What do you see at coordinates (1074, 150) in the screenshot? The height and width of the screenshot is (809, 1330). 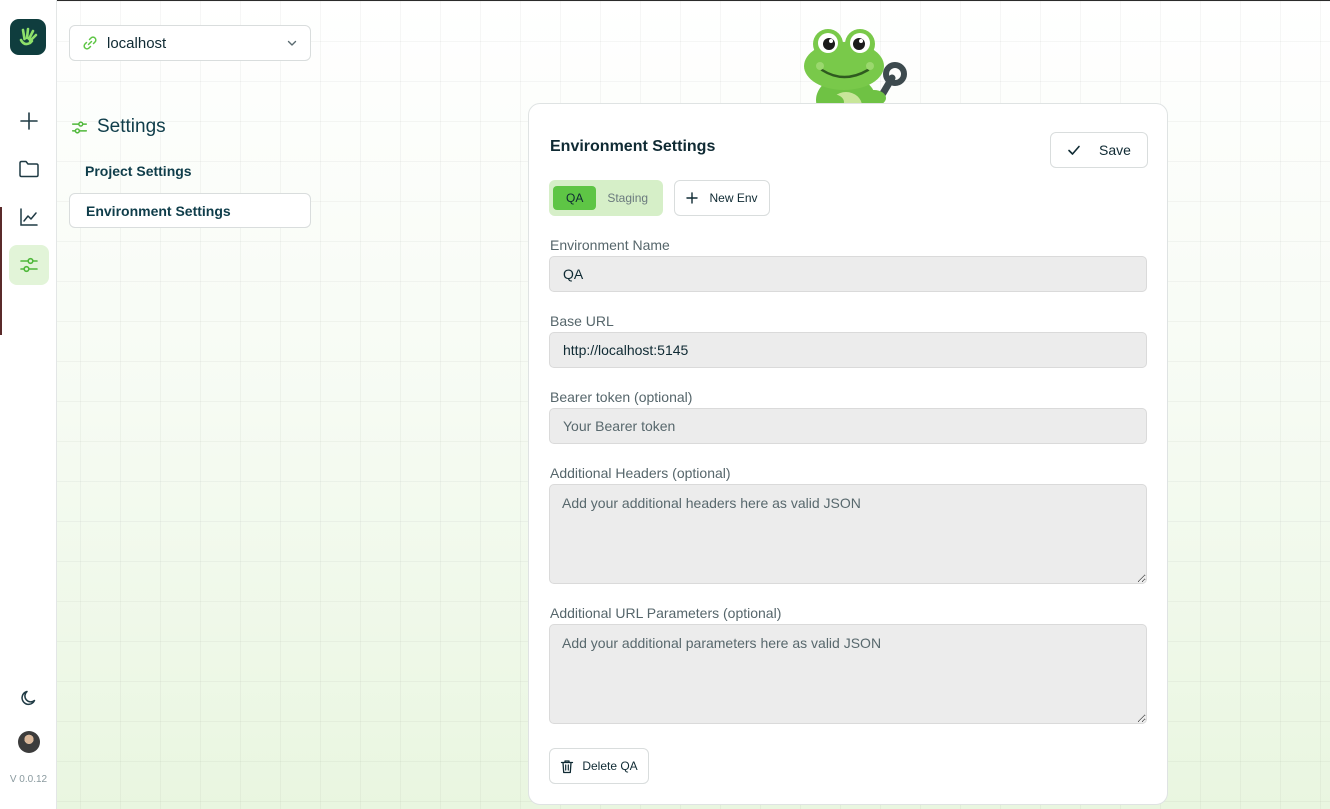 I see `check-icon` at bounding box center [1074, 150].